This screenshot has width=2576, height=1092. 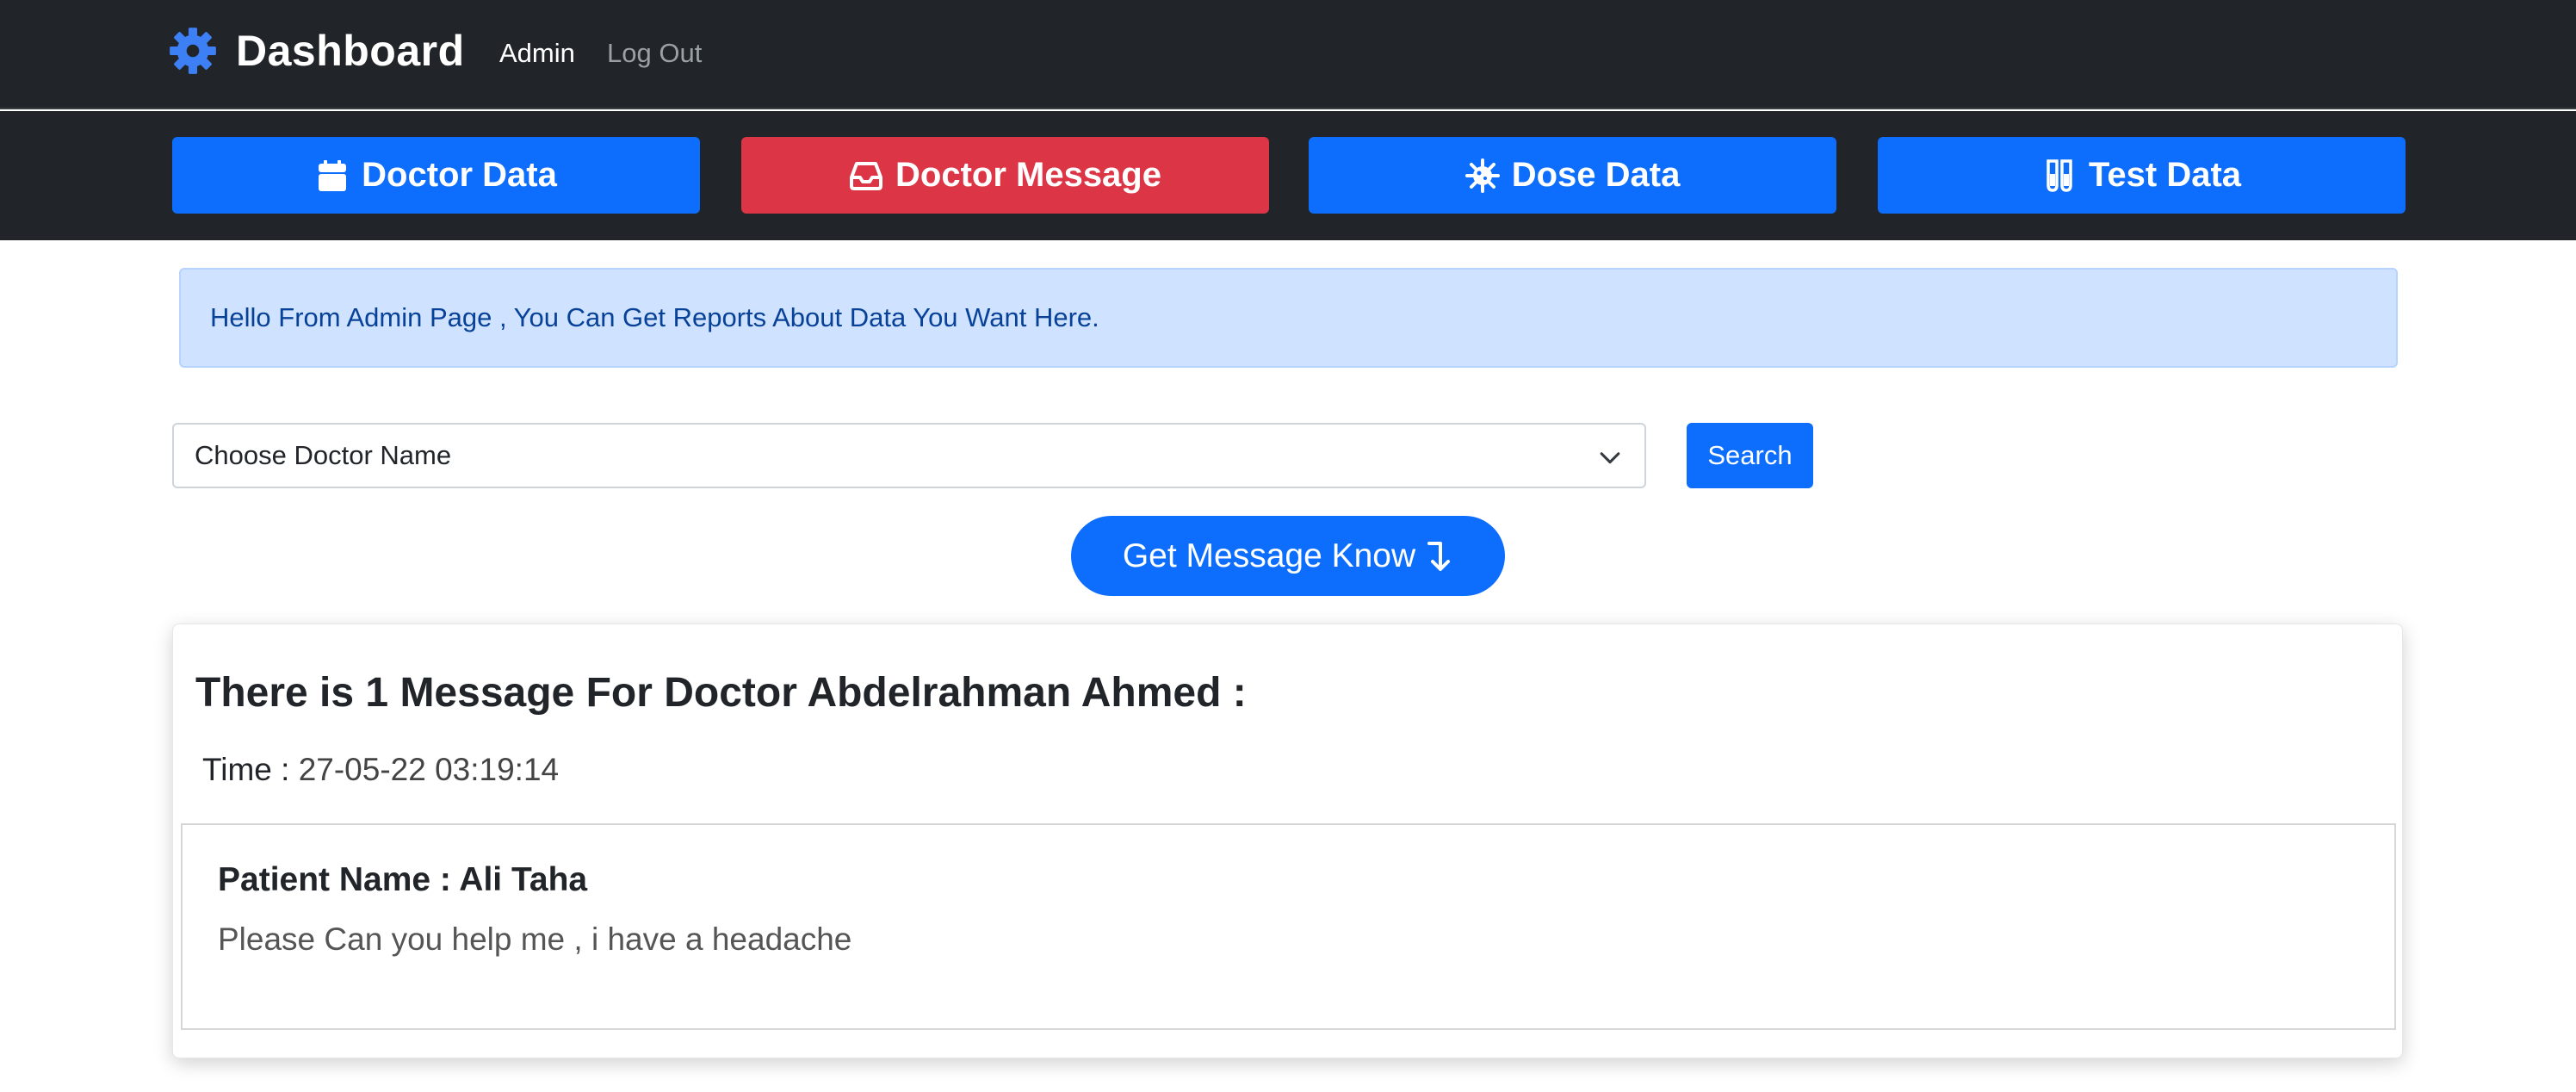 I want to click on message-time: Time : 27-05-22 03:19:14, so click(x=380, y=770).